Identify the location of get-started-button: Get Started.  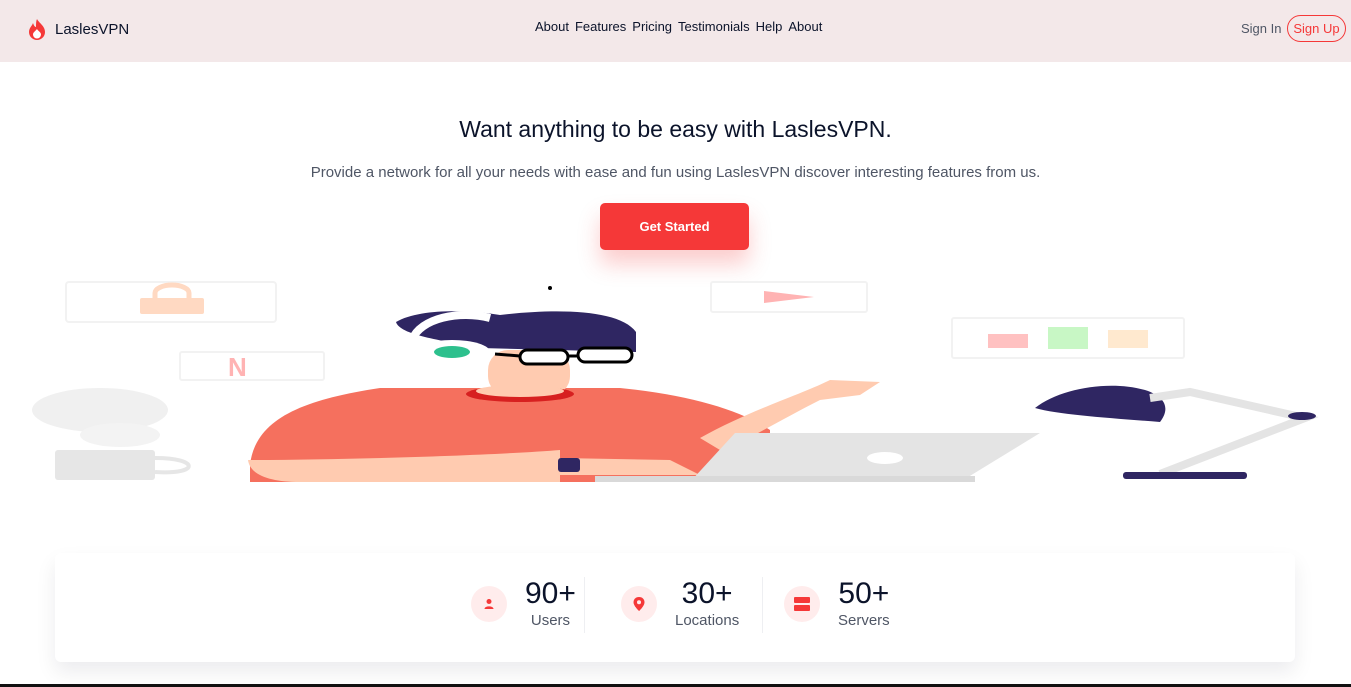
(674, 226).